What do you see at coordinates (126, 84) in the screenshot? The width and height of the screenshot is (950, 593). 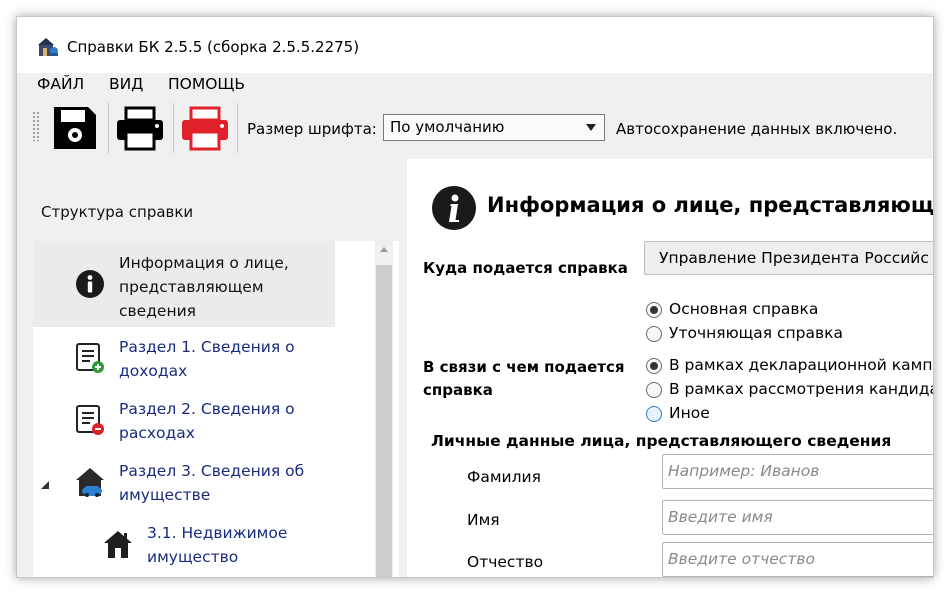 I see `menu-view: ВИД` at bounding box center [126, 84].